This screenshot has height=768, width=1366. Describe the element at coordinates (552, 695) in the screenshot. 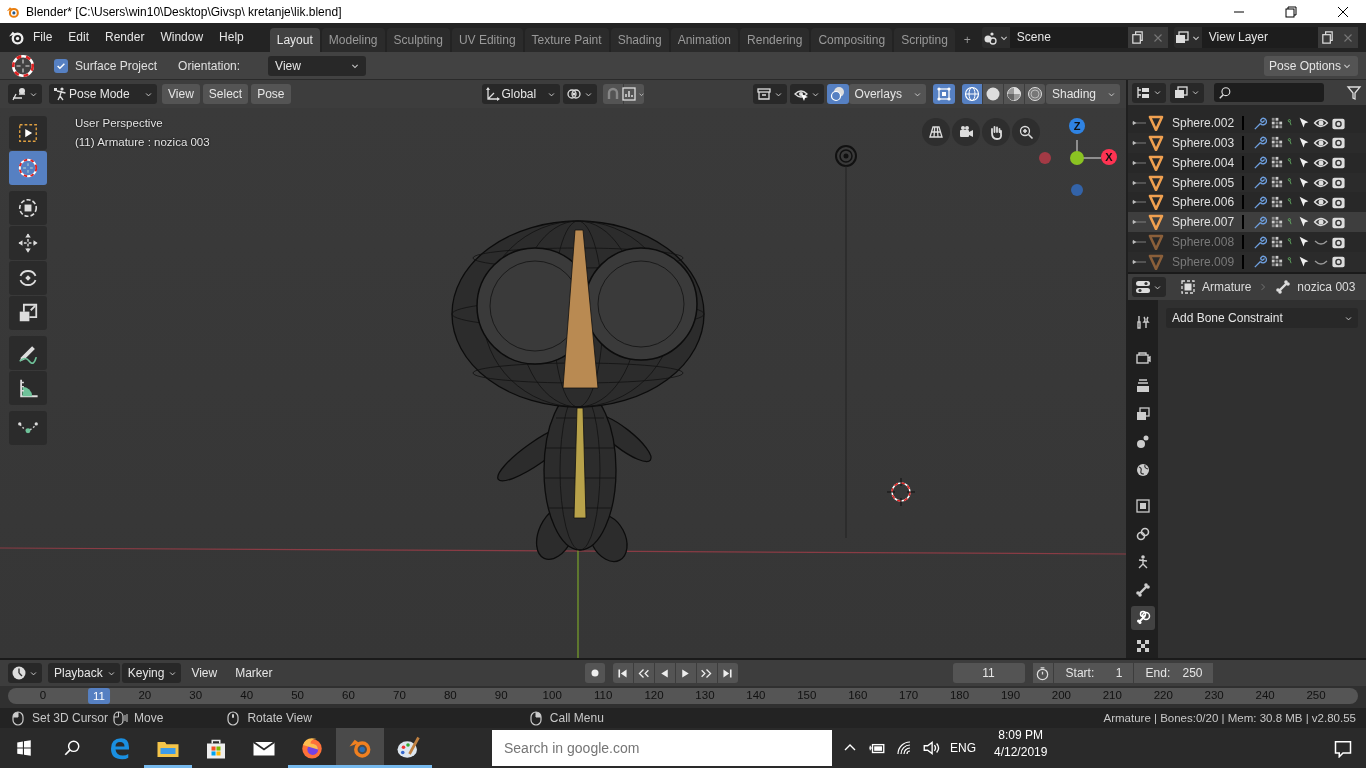

I see `frame-number: 100` at that location.